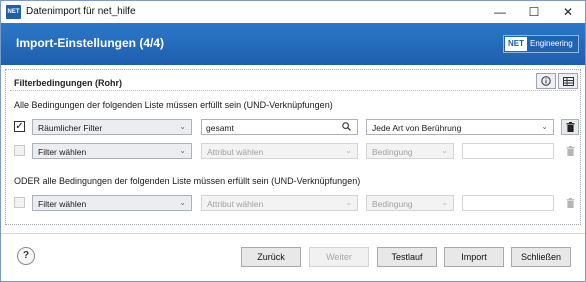  I want to click on brand-name: Engineering, so click(551, 43).